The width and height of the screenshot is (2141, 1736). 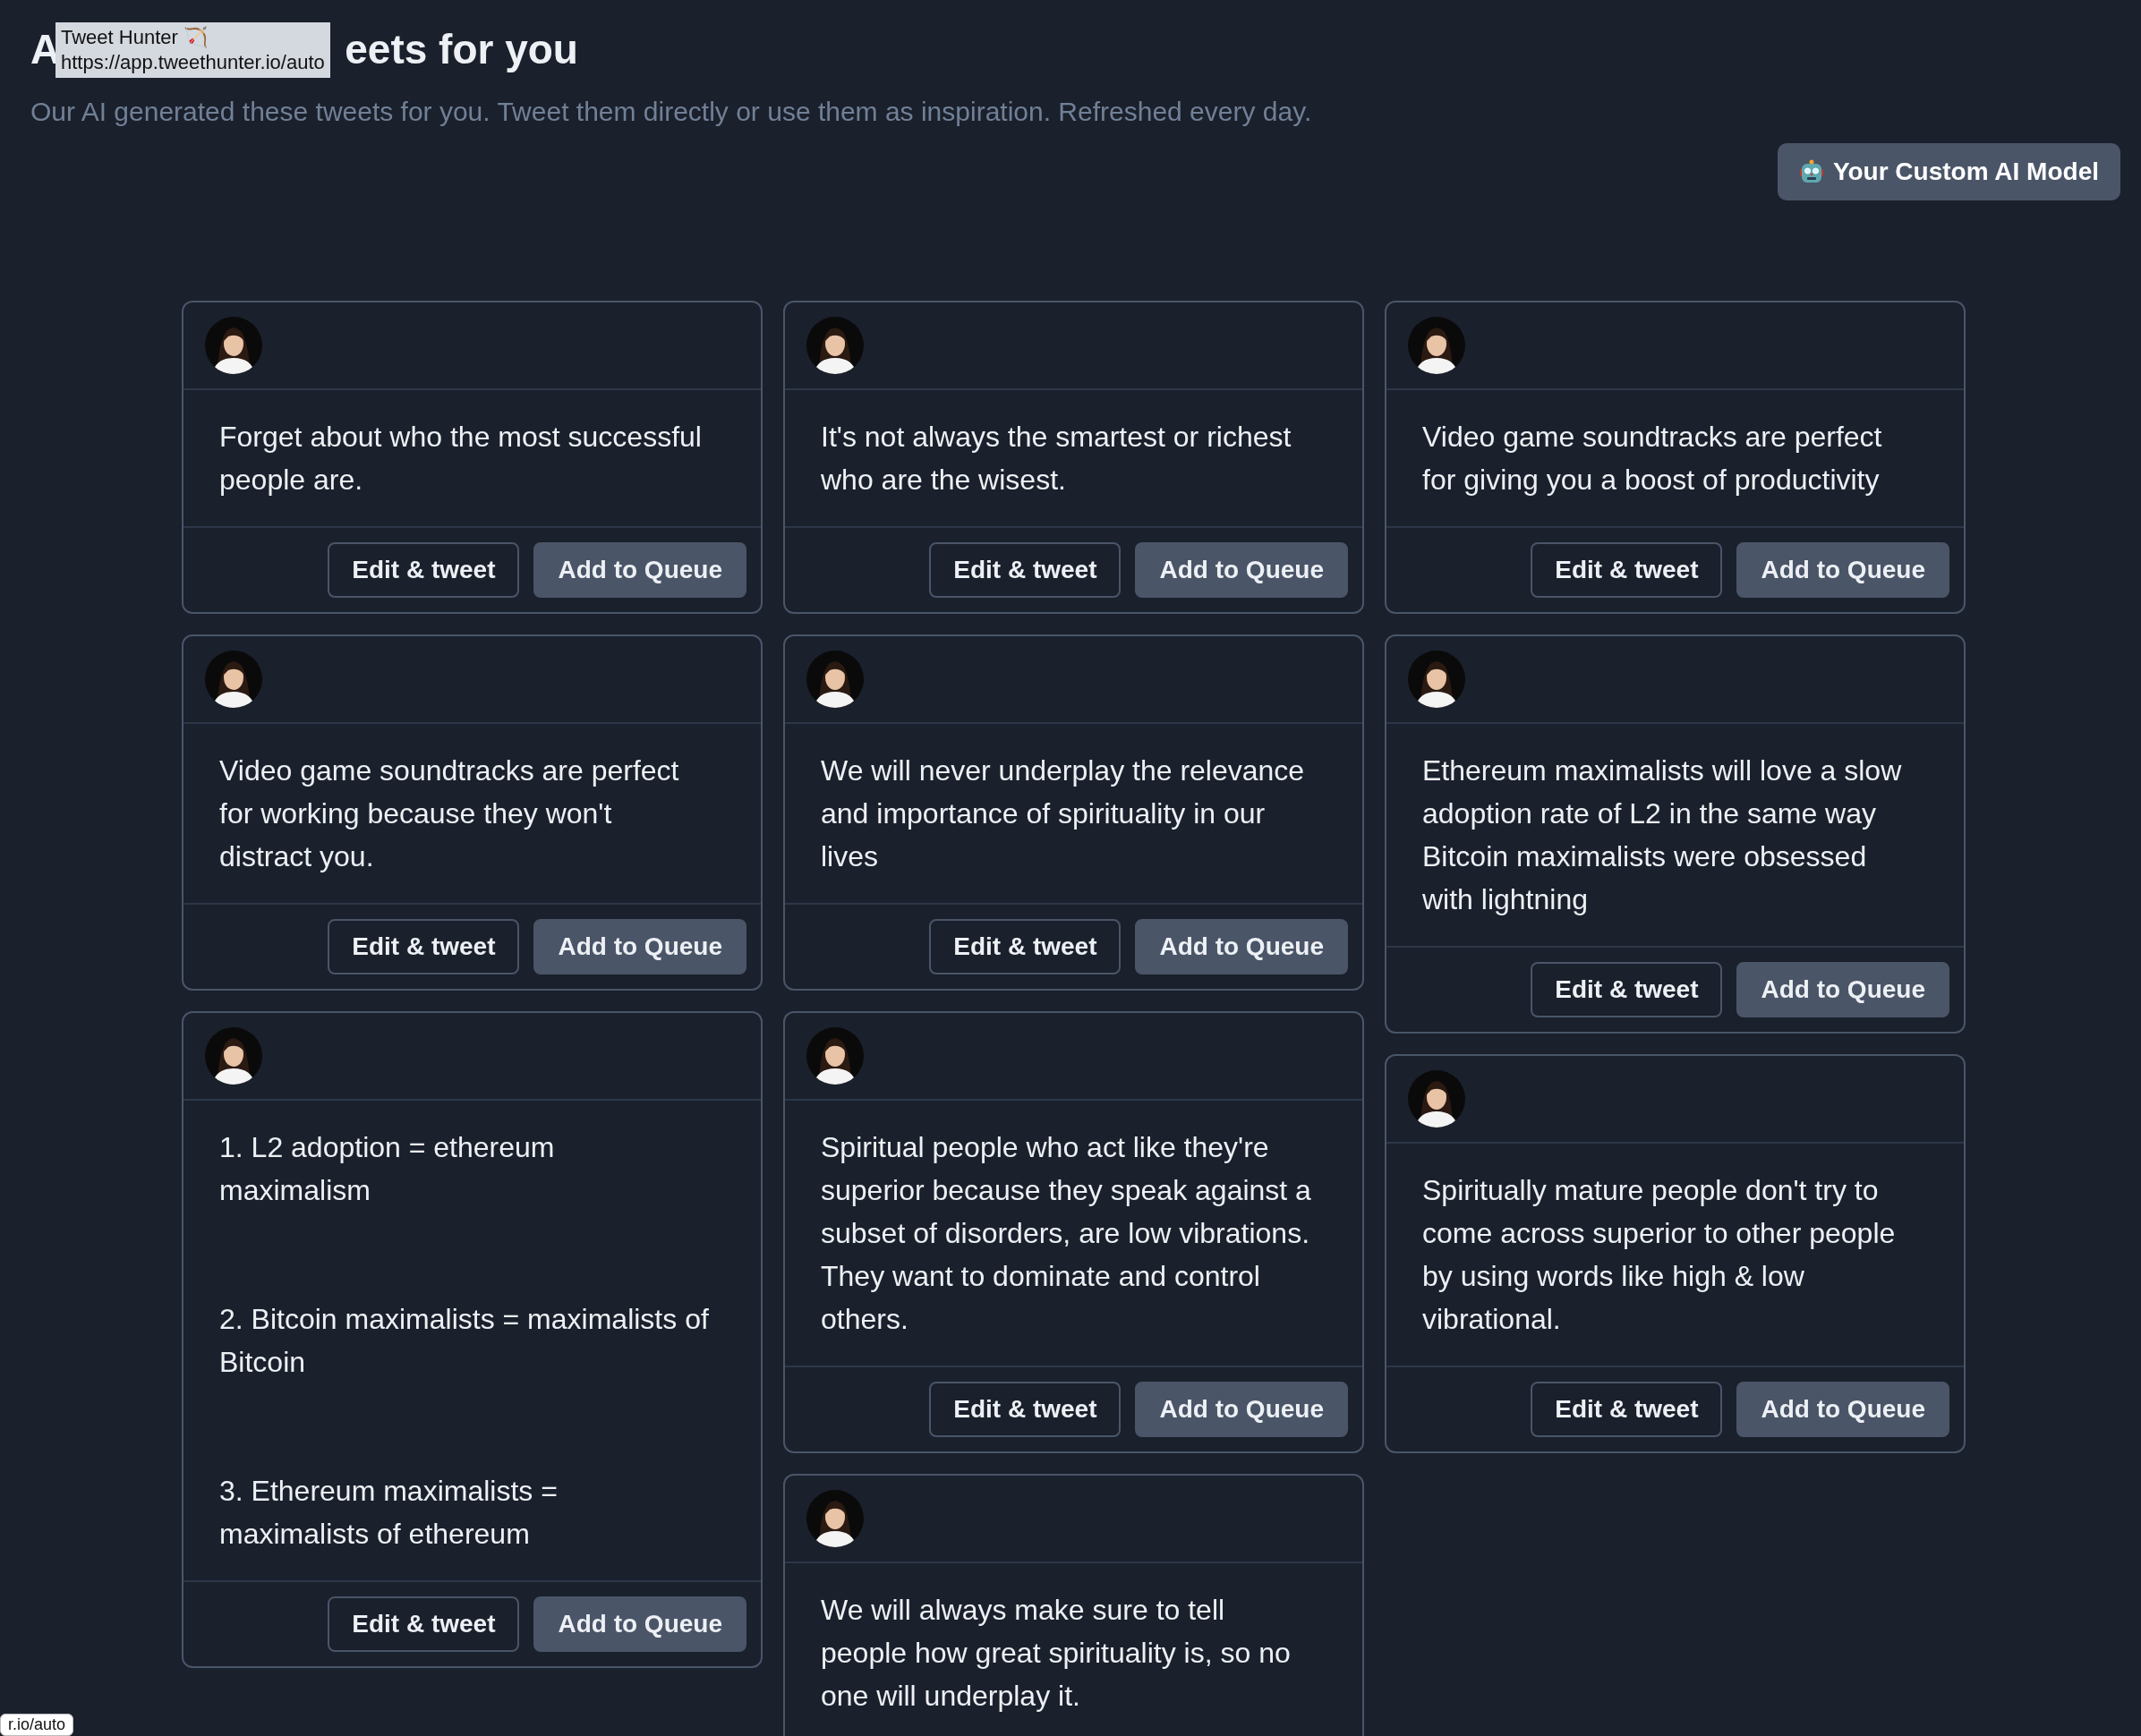 I want to click on tweet-text: We will always make sure to tell people how great spirituality is, so no one will underplay it., so click(x=1056, y=1653).